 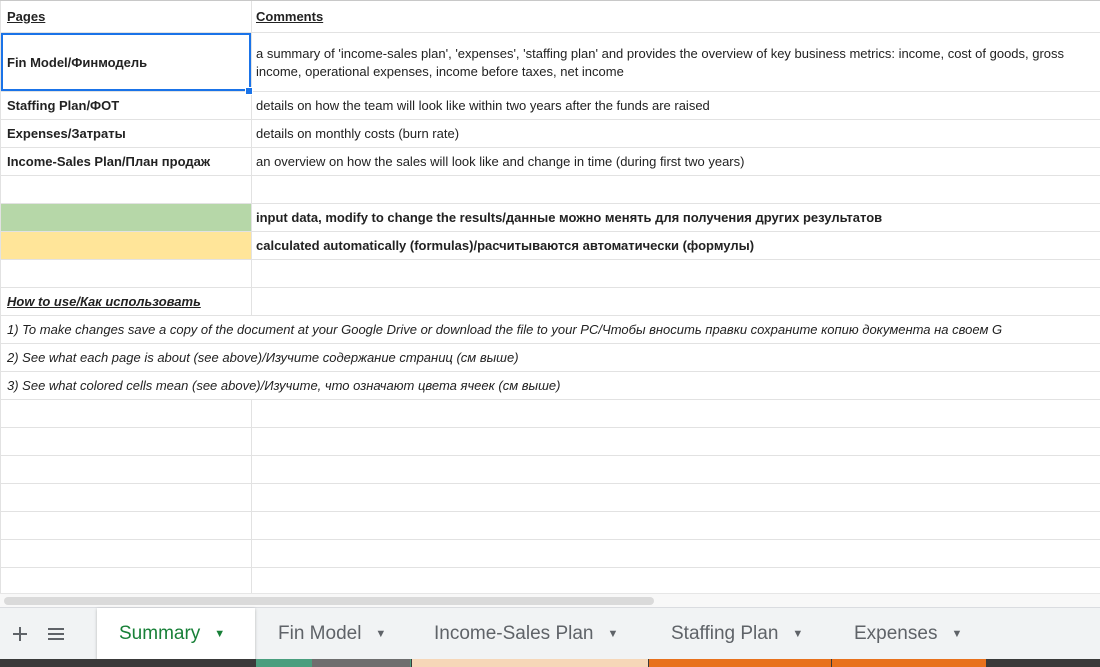 What do you see at coordinates (320, 633) in the screenshot?
I see `tab-label: Fin Model` at bounding box center [320, 633].